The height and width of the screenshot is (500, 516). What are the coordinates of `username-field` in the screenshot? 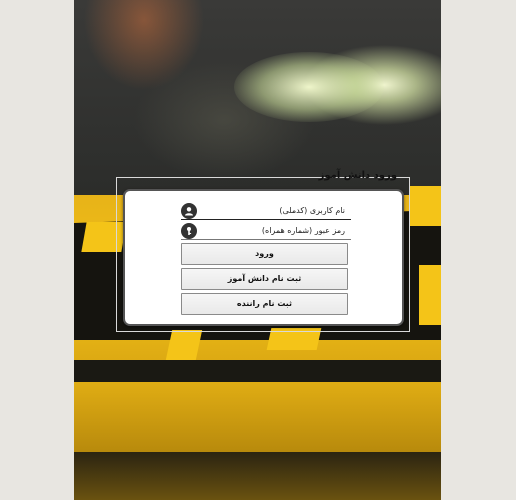 It's located at (266, 211).